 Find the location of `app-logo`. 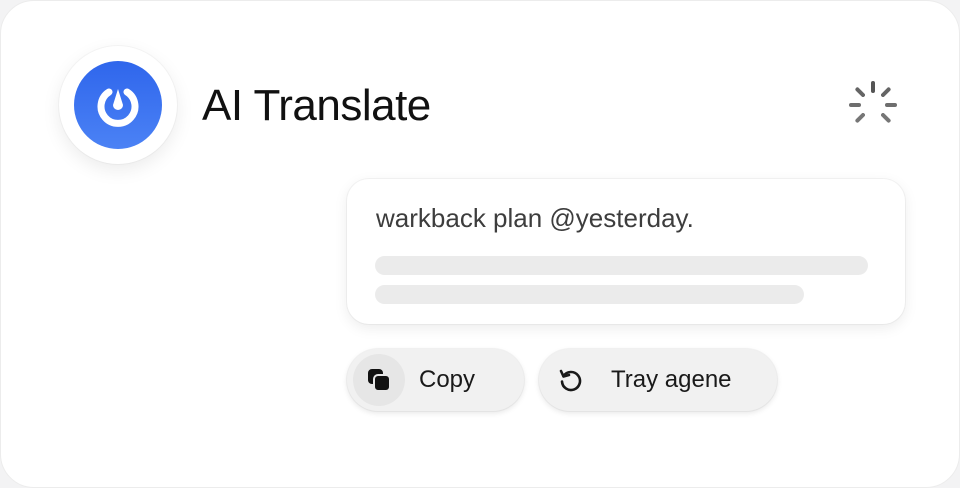

app-logo is located at coordinates (118, 105).